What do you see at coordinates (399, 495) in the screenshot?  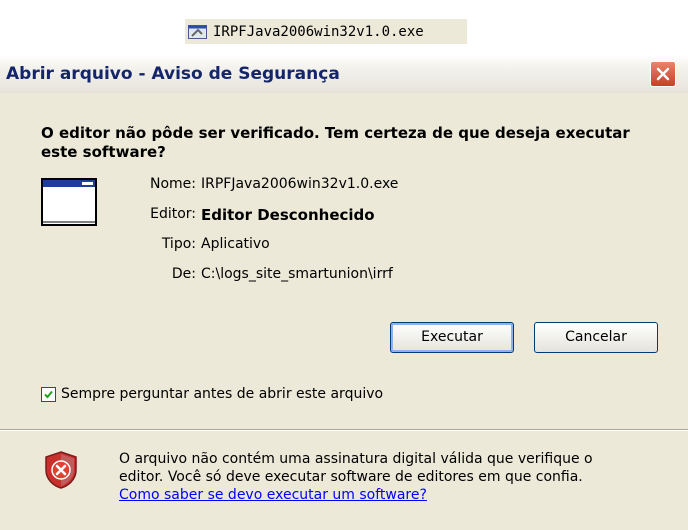 I see `help-link: Como saber se devo executar um software?` at bounding box center [399, 495].